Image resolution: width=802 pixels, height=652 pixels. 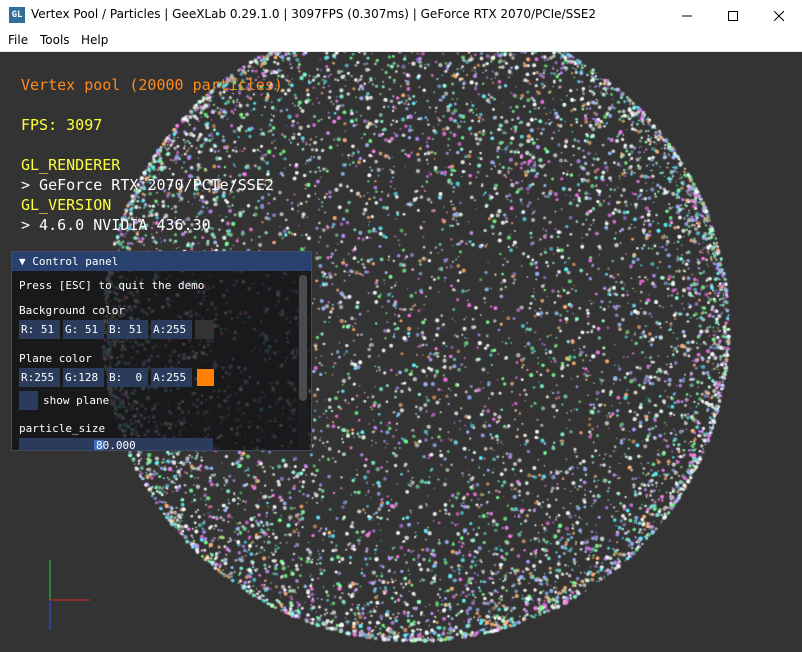 I want to click on plane-a-field: A:255, so click(x=171, y=377).